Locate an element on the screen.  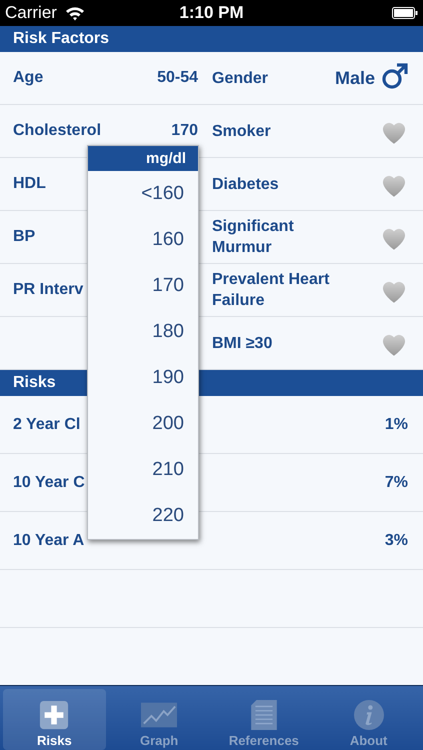
risk-value: 3% is located at coordinates (396, 541).